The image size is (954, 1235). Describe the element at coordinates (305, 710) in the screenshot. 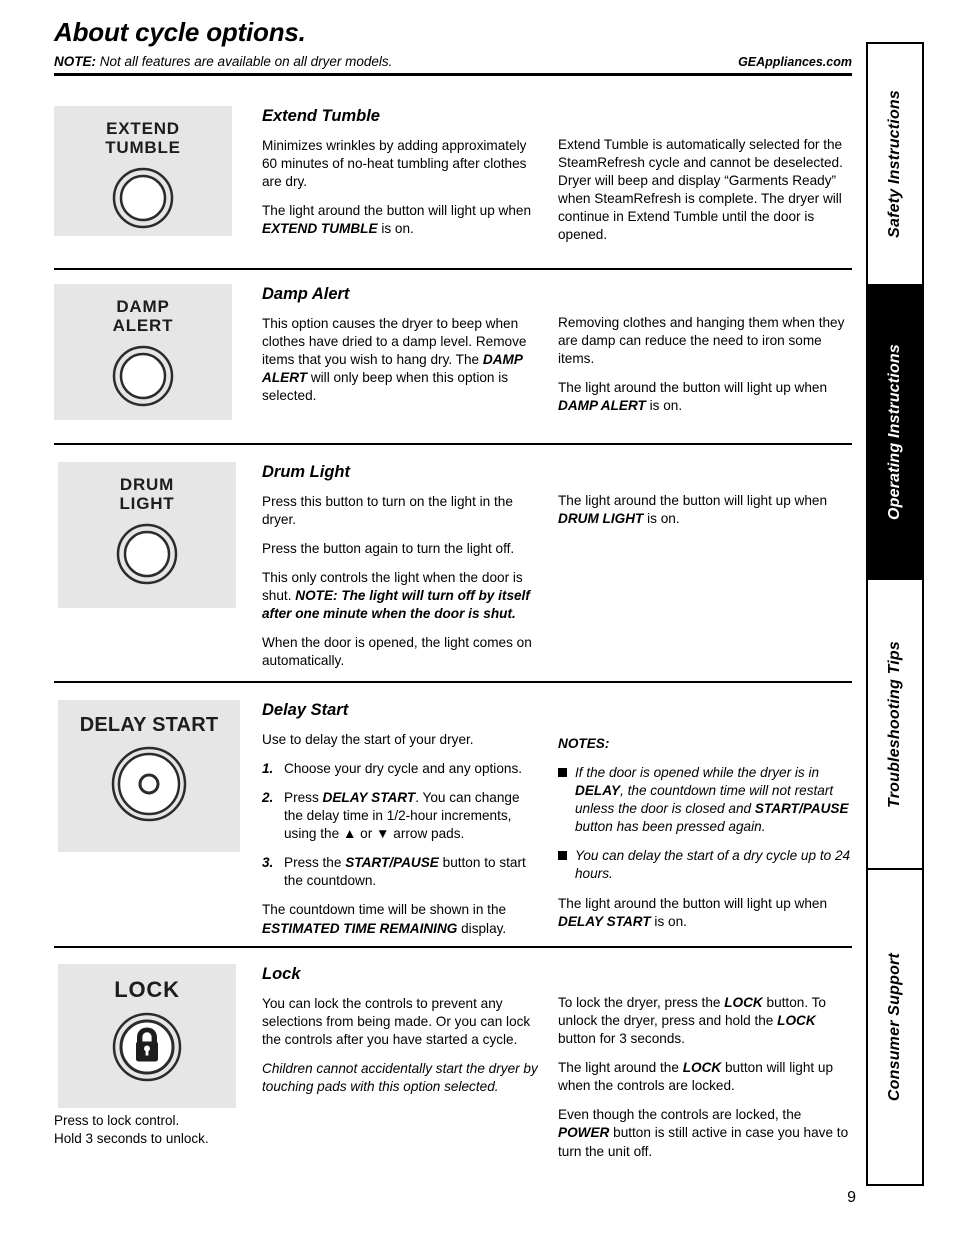

I see `section-heading-delay-start: Delay Start` at that location.